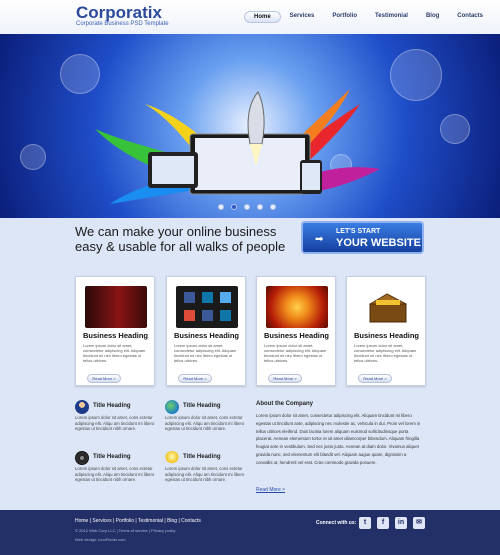 The height and width of the screenshot is (555, 500). I want to click on about-read-more-link: Read More >, so click(270, 490).